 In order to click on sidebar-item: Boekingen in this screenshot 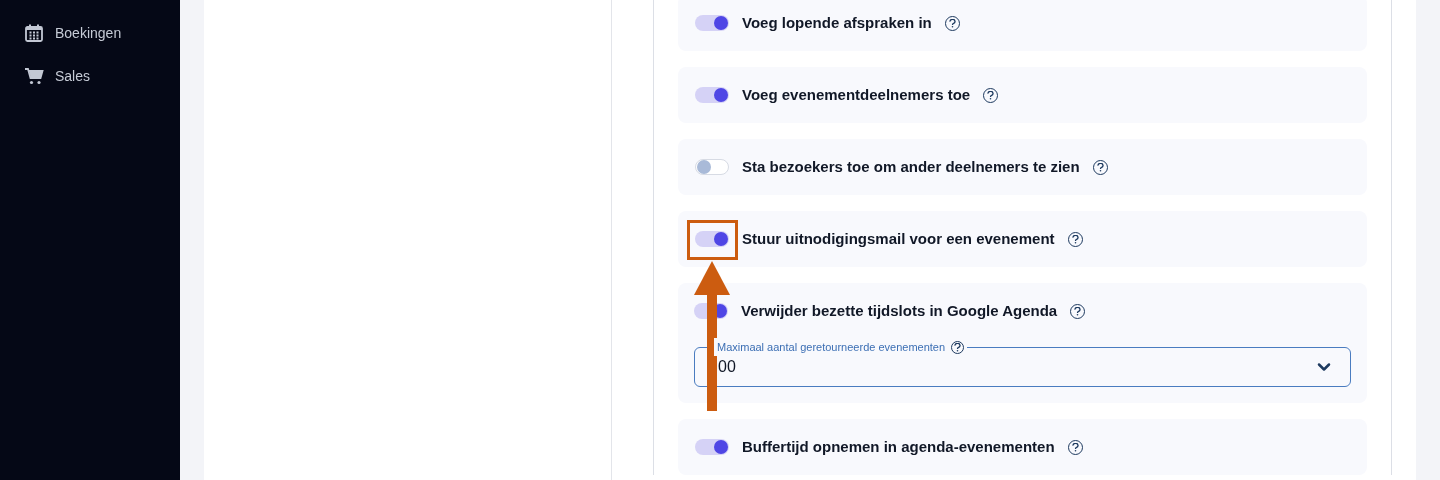, I will do `click(102, 33)`.